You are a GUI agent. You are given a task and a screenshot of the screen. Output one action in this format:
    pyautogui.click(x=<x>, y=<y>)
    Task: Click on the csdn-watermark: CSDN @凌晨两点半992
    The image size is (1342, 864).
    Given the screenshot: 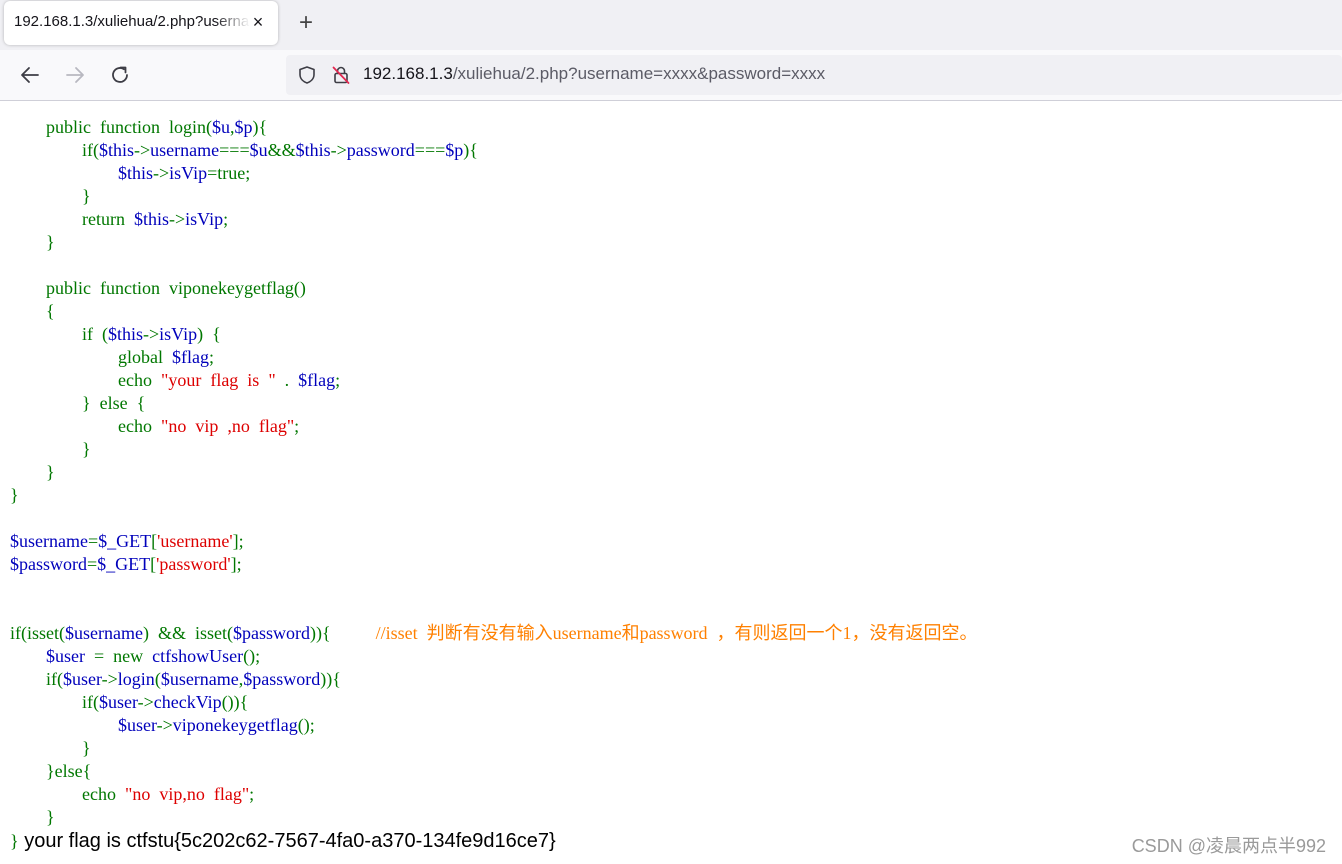 What is the action you would take?
    pyautogui.click(x=1228, y=846)
    